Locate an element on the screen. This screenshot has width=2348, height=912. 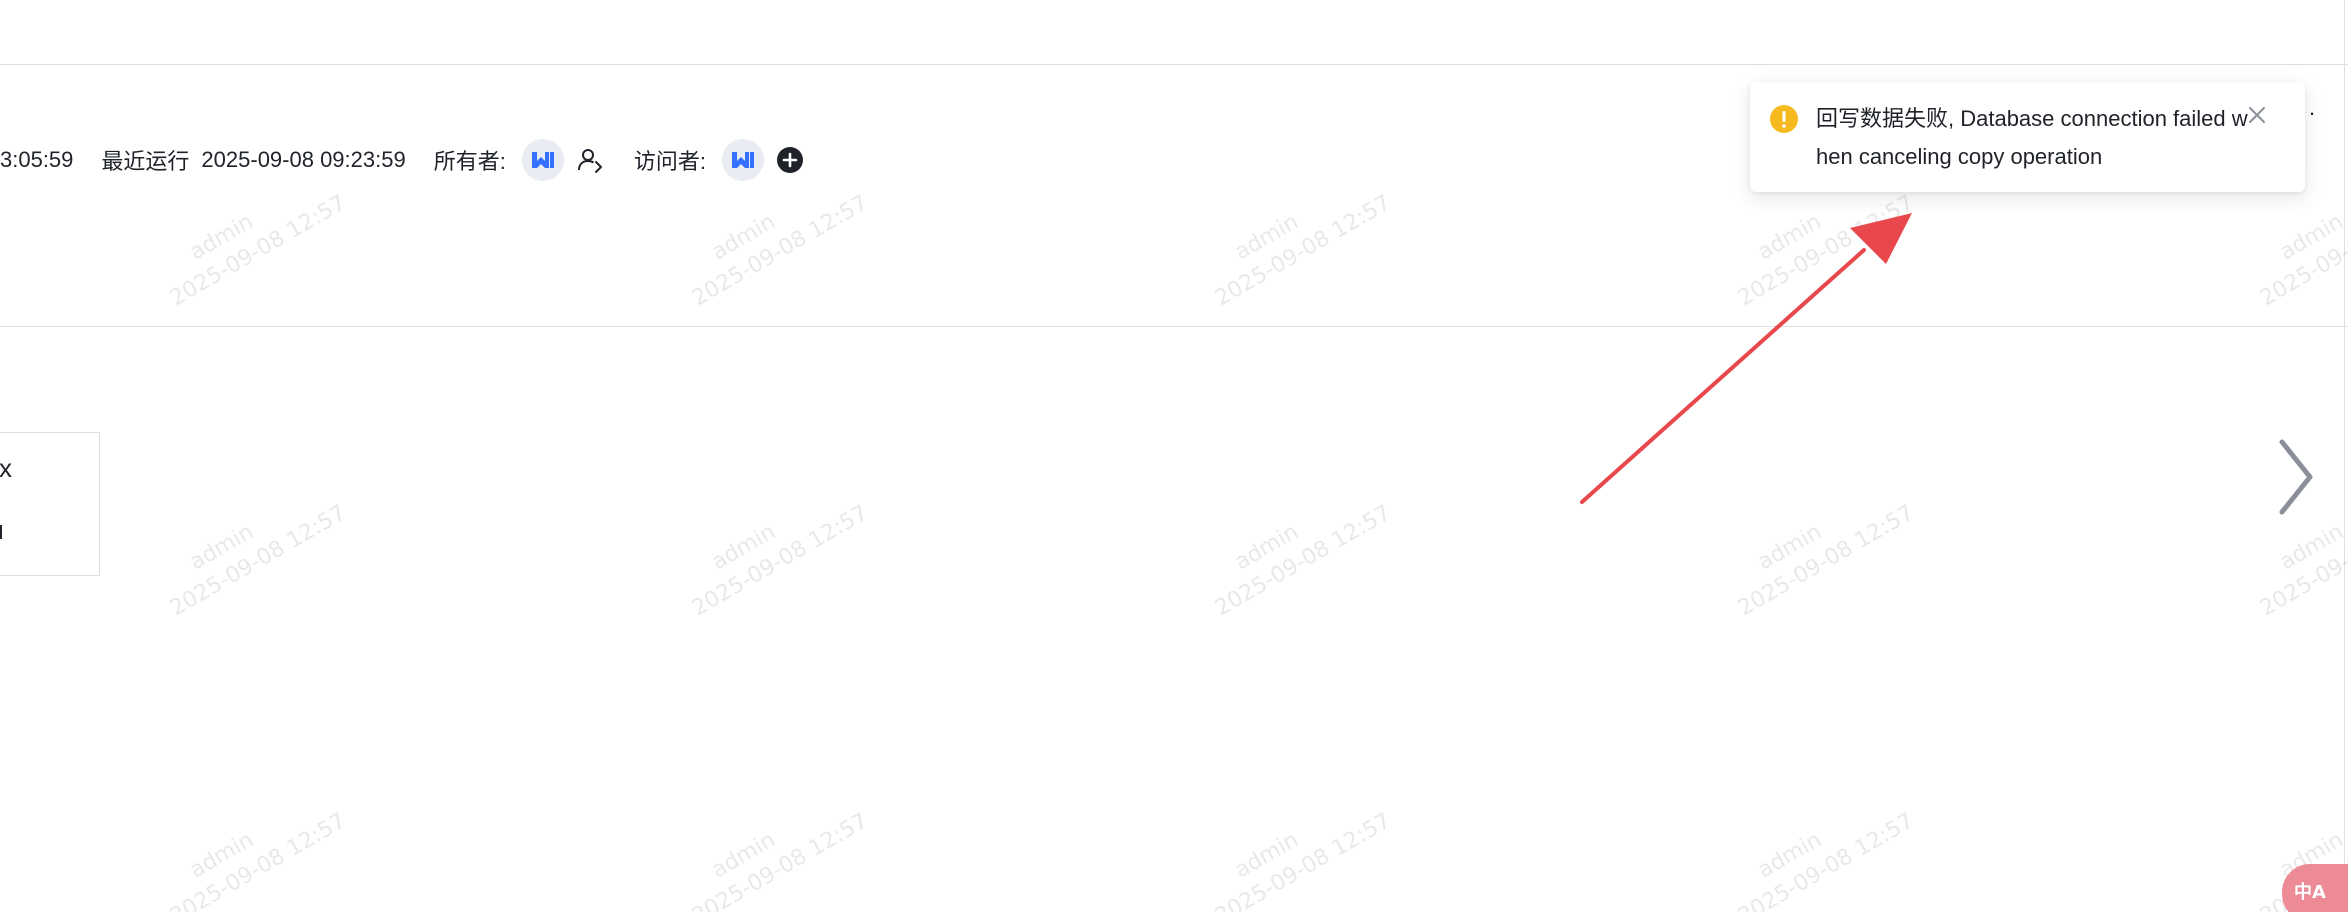
owner-label: 所有者: is located at coordinates (469, 161).